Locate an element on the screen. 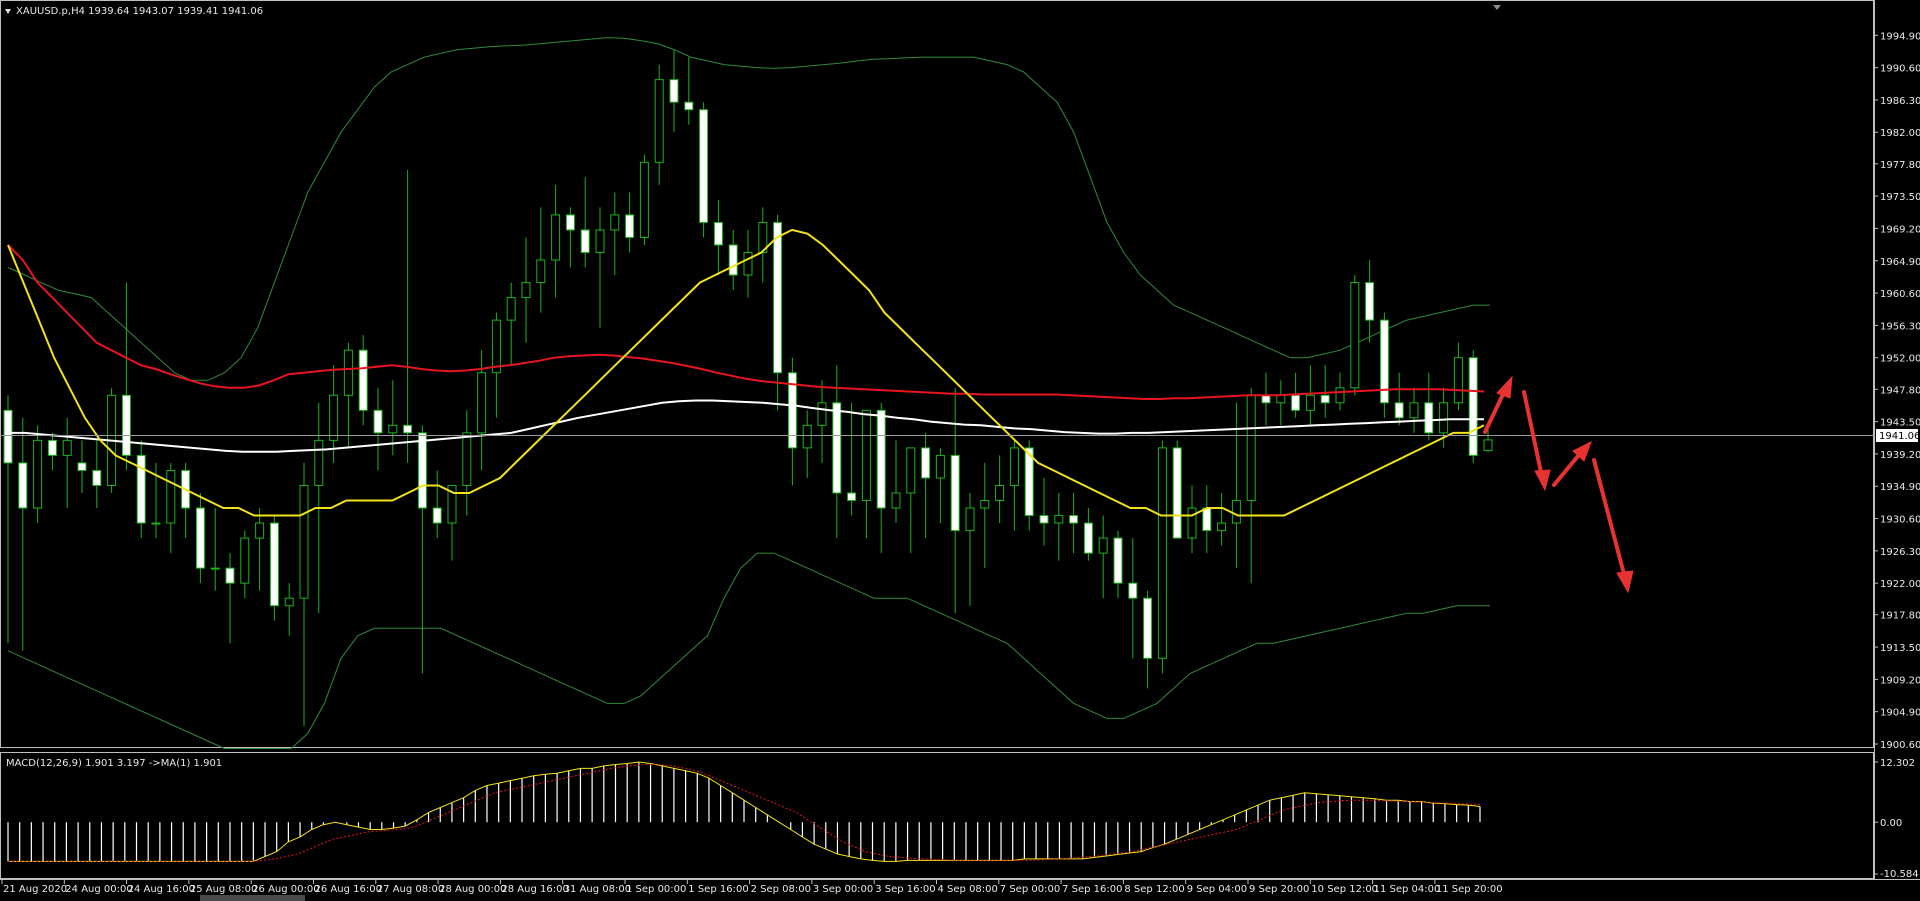 The height and width of the screenshot is (901, 1920). time-axis-label: 10 Sep 12:00 is located at coordinates (1344, 889).